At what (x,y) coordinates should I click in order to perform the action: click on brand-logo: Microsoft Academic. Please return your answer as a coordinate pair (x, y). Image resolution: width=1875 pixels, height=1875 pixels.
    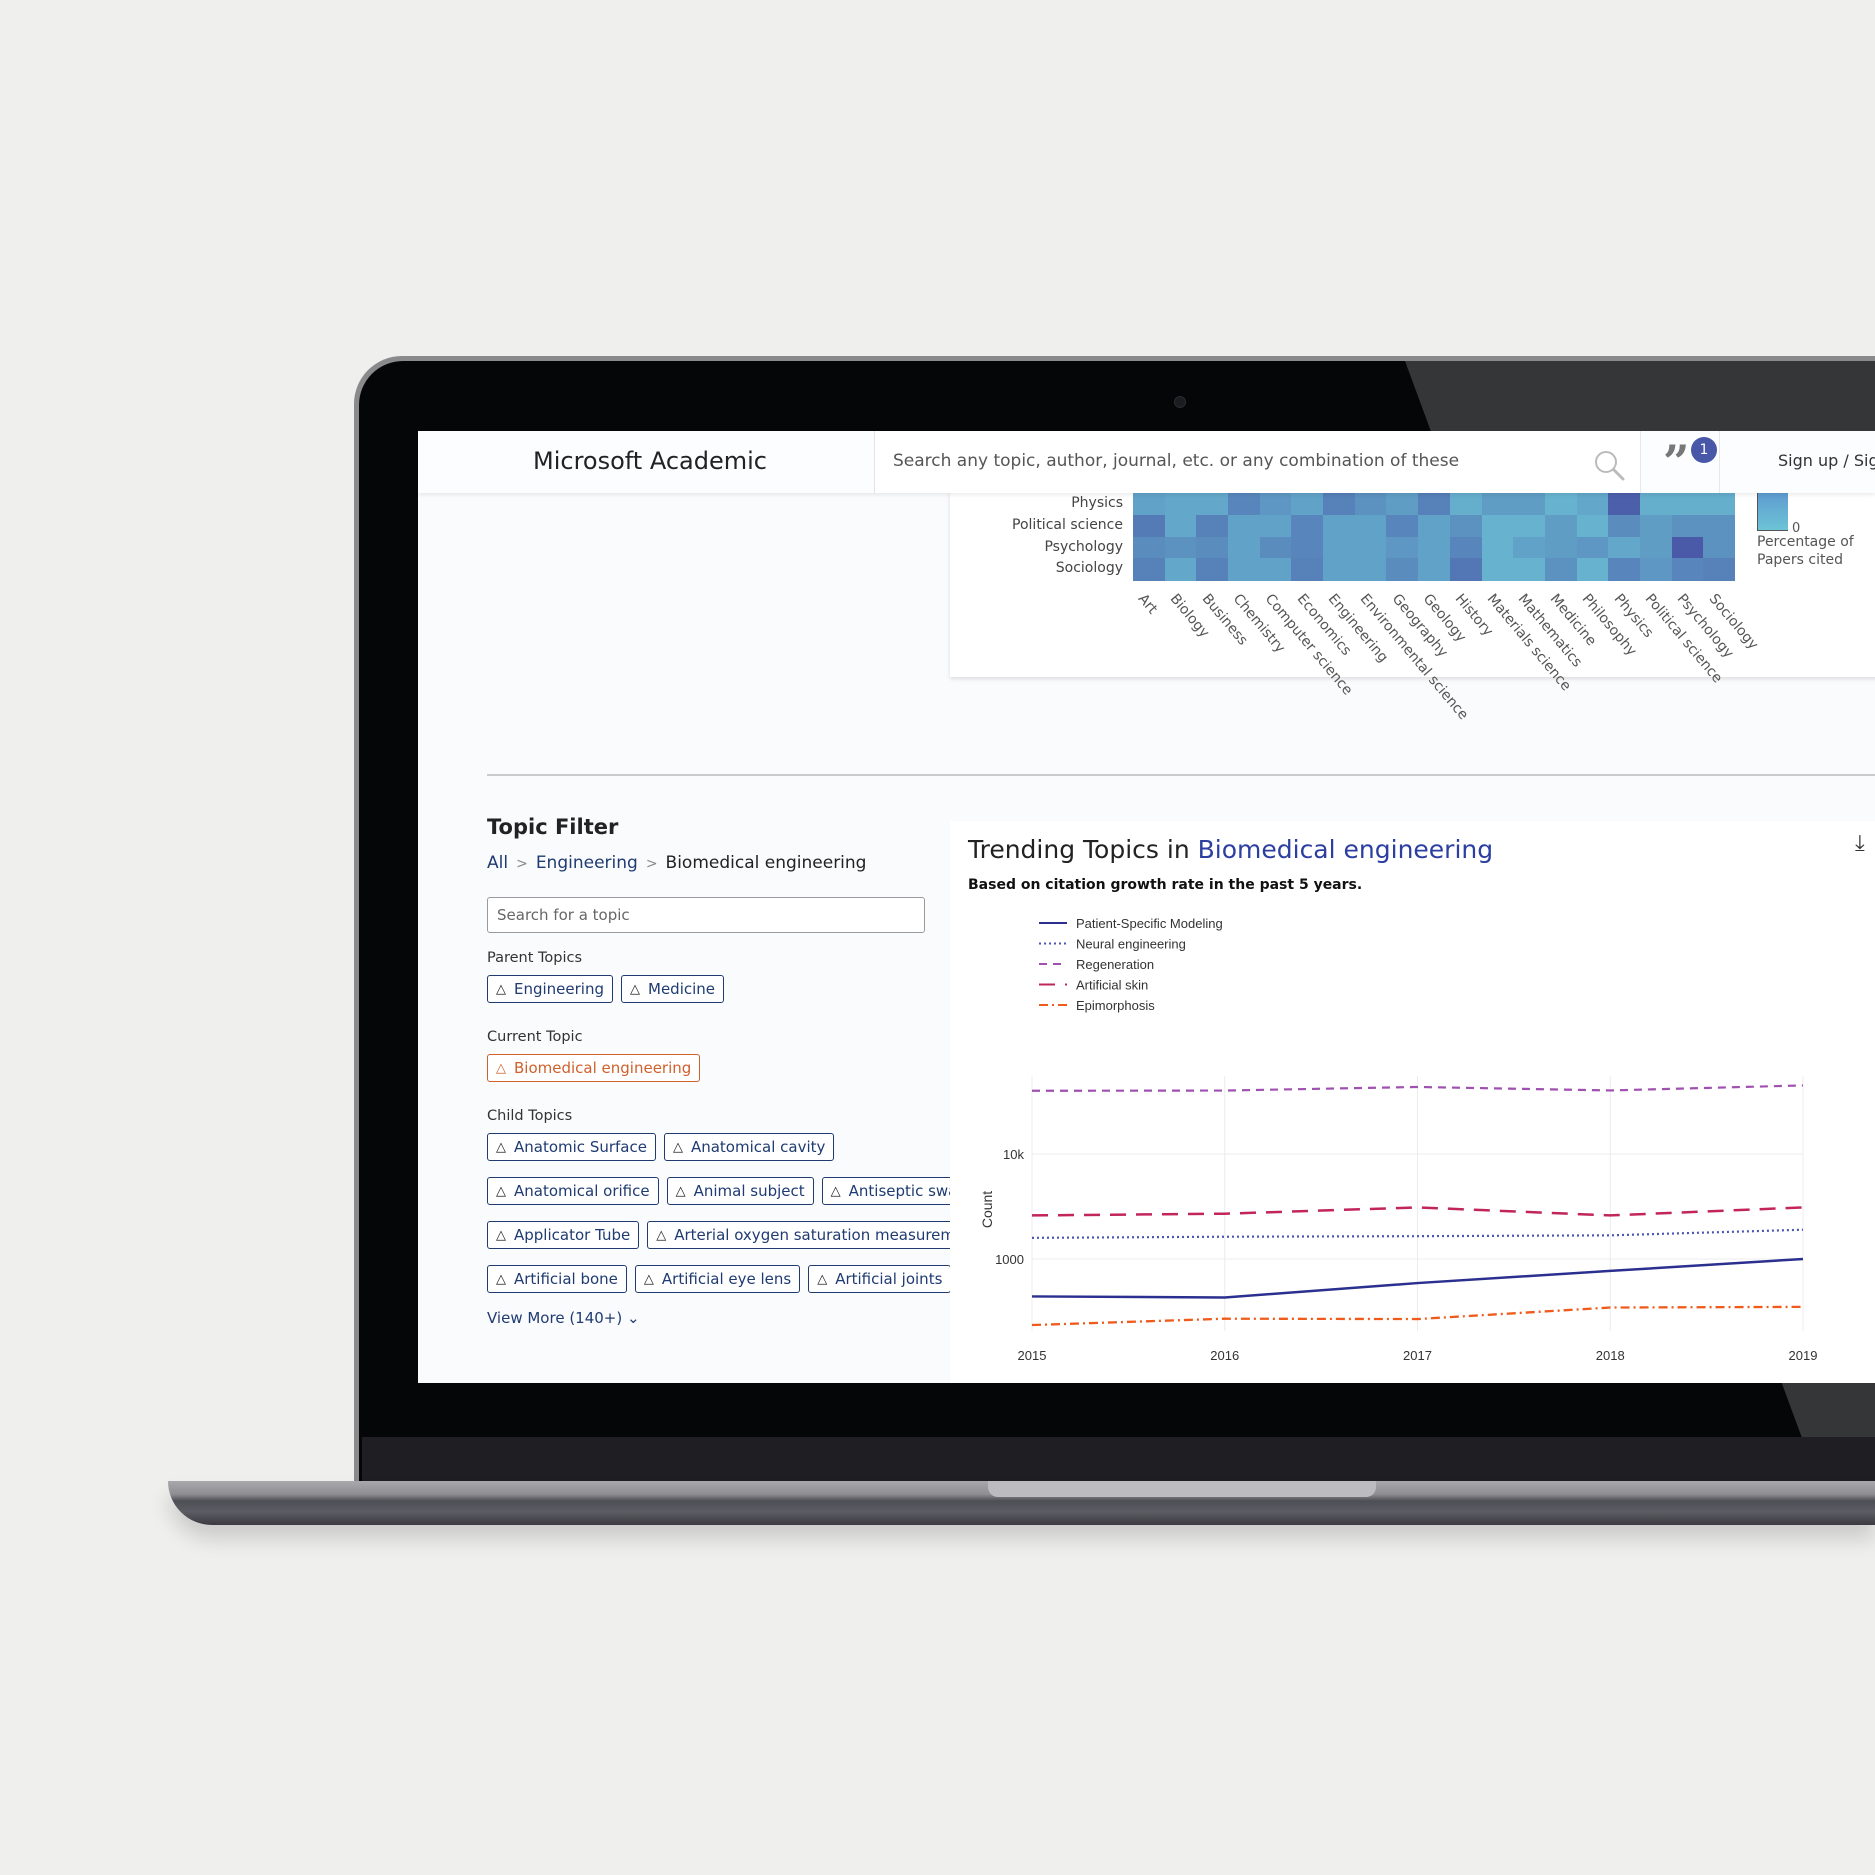
    Looking at the image, I should click on (650, 461).